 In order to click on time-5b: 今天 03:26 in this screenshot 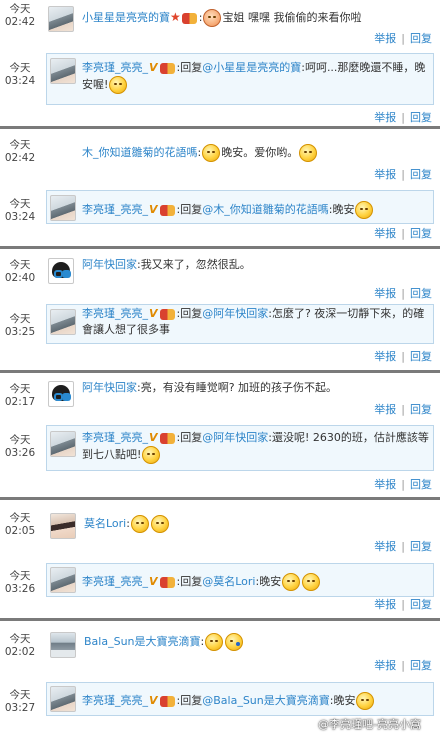, I will do `click(20, 583)`.